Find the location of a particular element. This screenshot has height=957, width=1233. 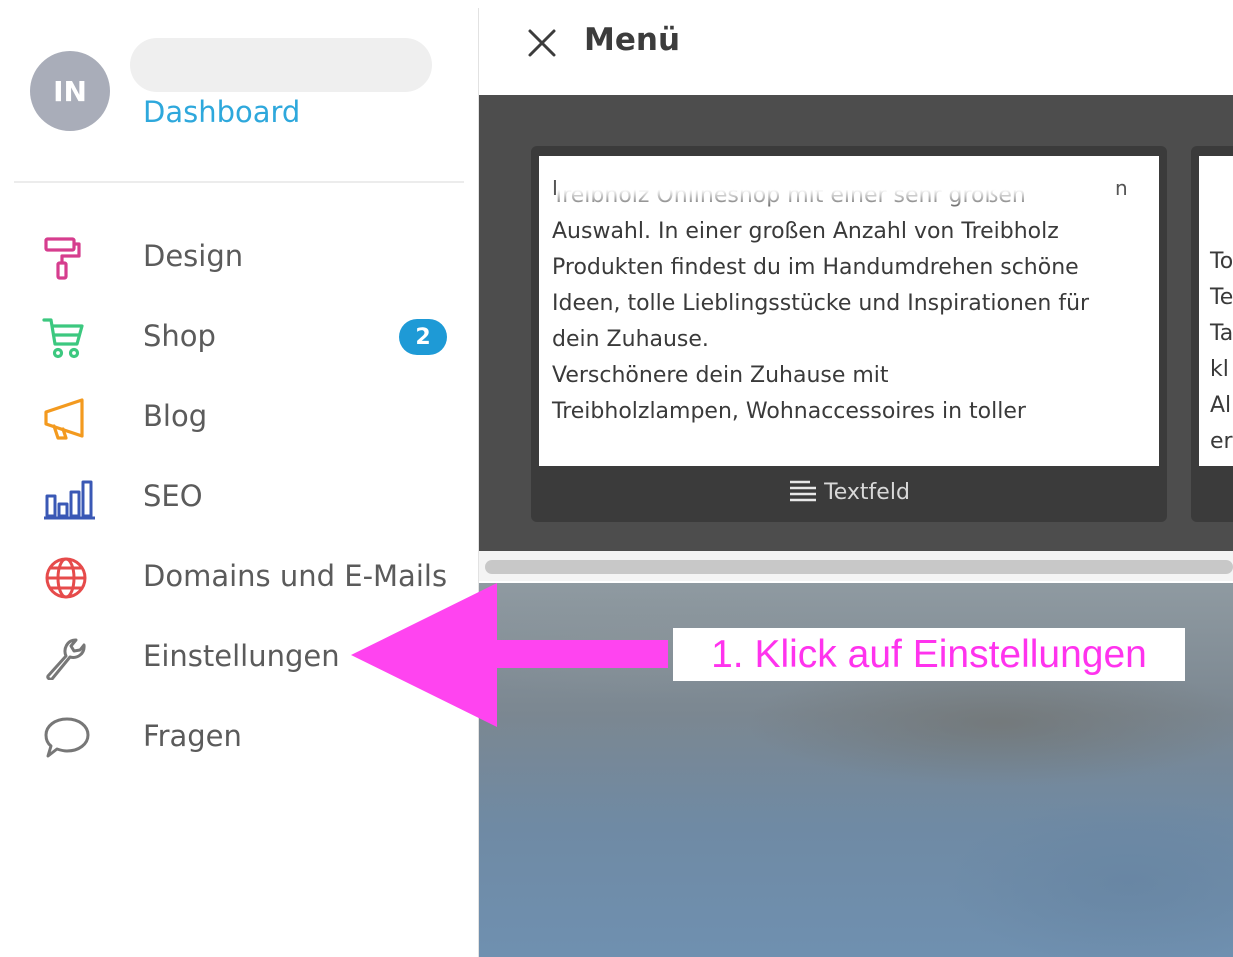

card-preview-fragment-right: n is located at coordinates (1121, 188).